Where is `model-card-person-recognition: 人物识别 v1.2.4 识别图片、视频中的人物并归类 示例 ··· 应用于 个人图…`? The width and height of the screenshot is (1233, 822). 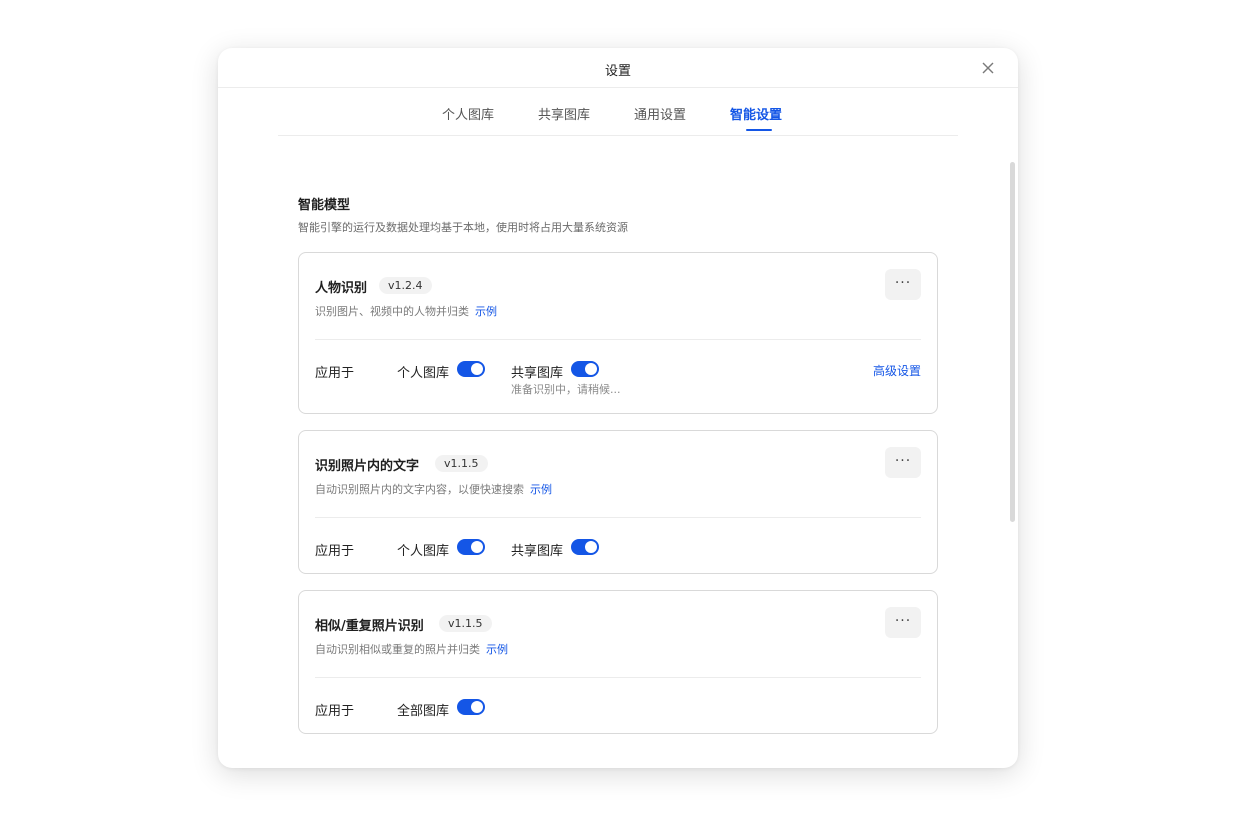
model-card-person-recognition: 人物识别 v1.2.4 识别图片、视频中的人物并归类 示例 ··· 应用于 个人图… is located at coordinates (618, 333).